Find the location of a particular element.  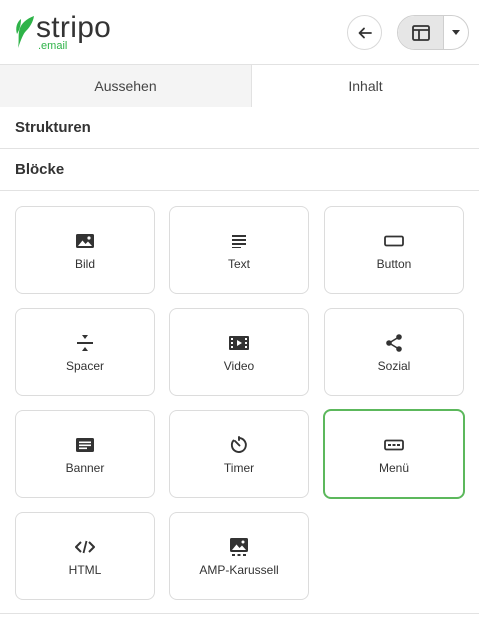

layout-dropdown-toggle is located at coordinates (456, 32).